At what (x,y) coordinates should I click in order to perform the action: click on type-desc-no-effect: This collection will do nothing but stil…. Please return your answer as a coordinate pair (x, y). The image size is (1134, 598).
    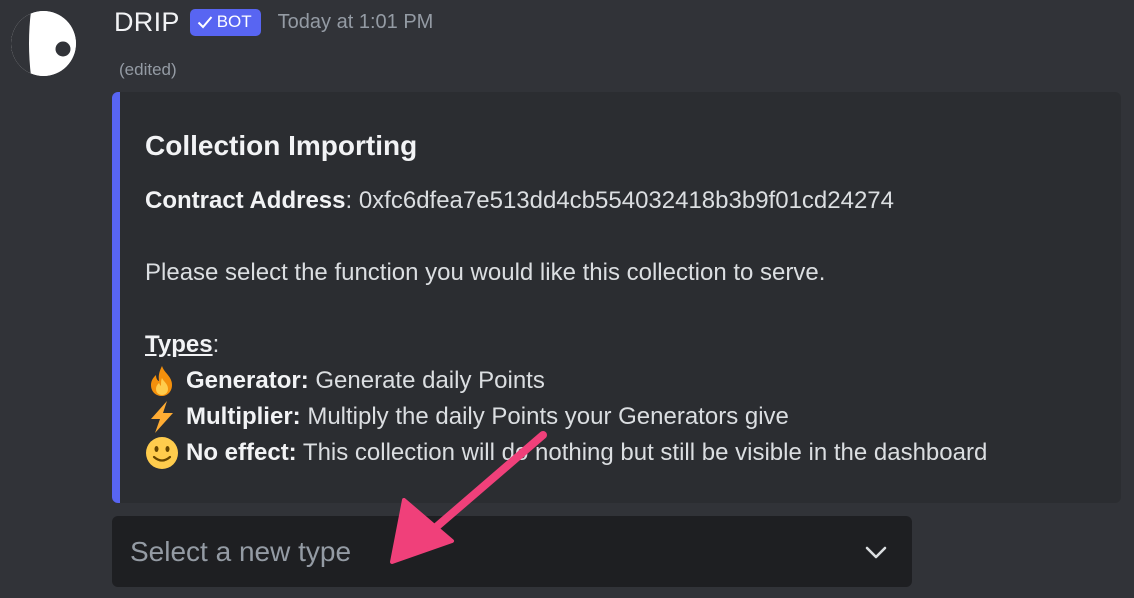
    Looking at the image, I should click on (642, 452).